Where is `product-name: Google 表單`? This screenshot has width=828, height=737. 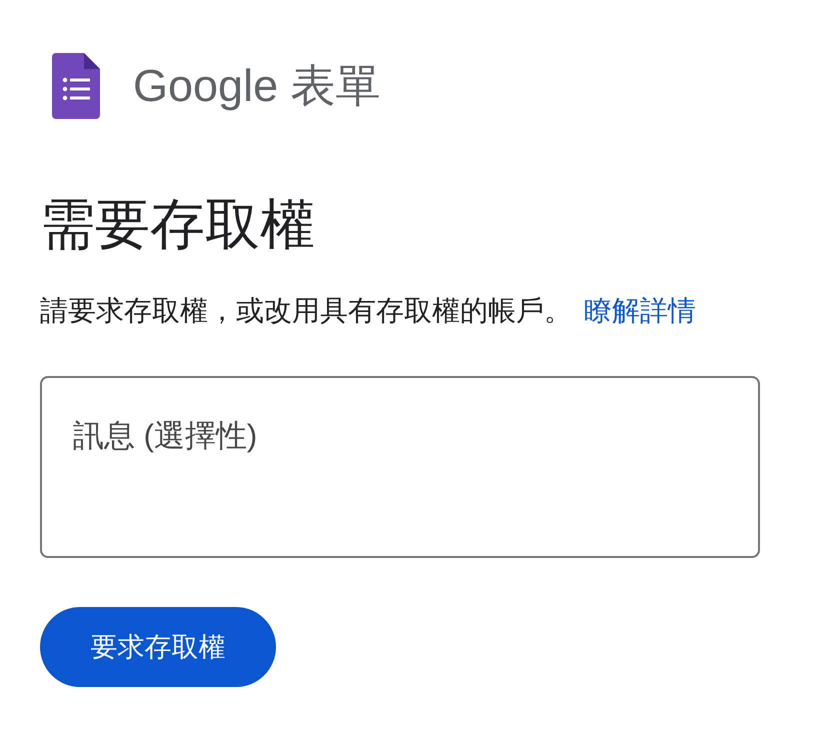 product-name: Google 表單 is located at coordinates (257, 86).